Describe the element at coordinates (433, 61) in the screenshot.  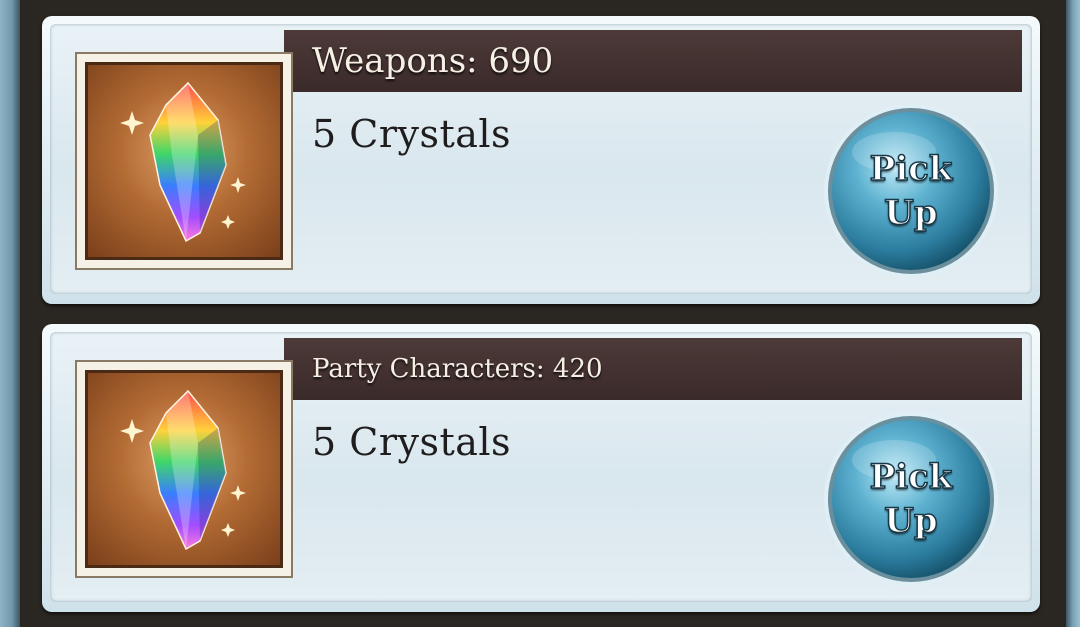
I see `reward-category-label: Weapons: 690` at that location.